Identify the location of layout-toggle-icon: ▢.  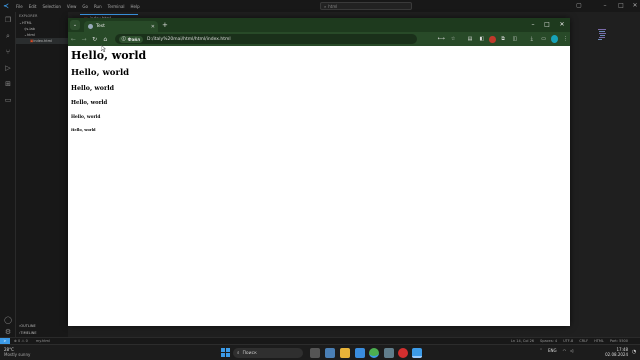
(579, 6).